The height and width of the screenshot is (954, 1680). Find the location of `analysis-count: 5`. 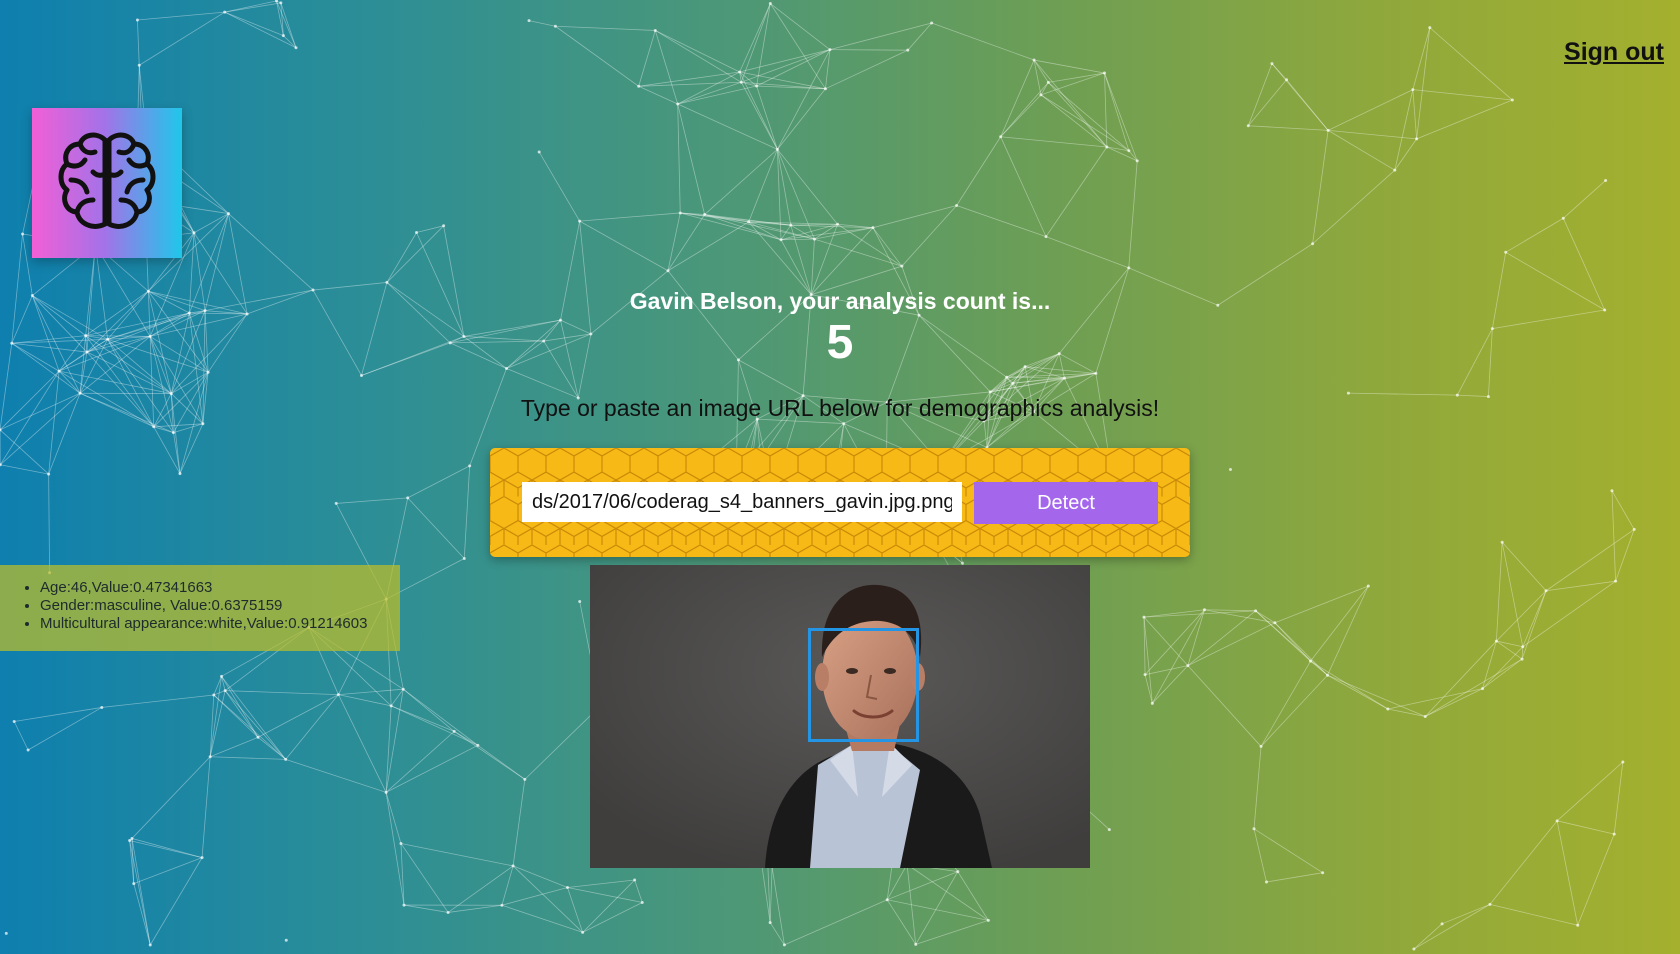

analysis-count: 5 is located at coordinates (840, 342).